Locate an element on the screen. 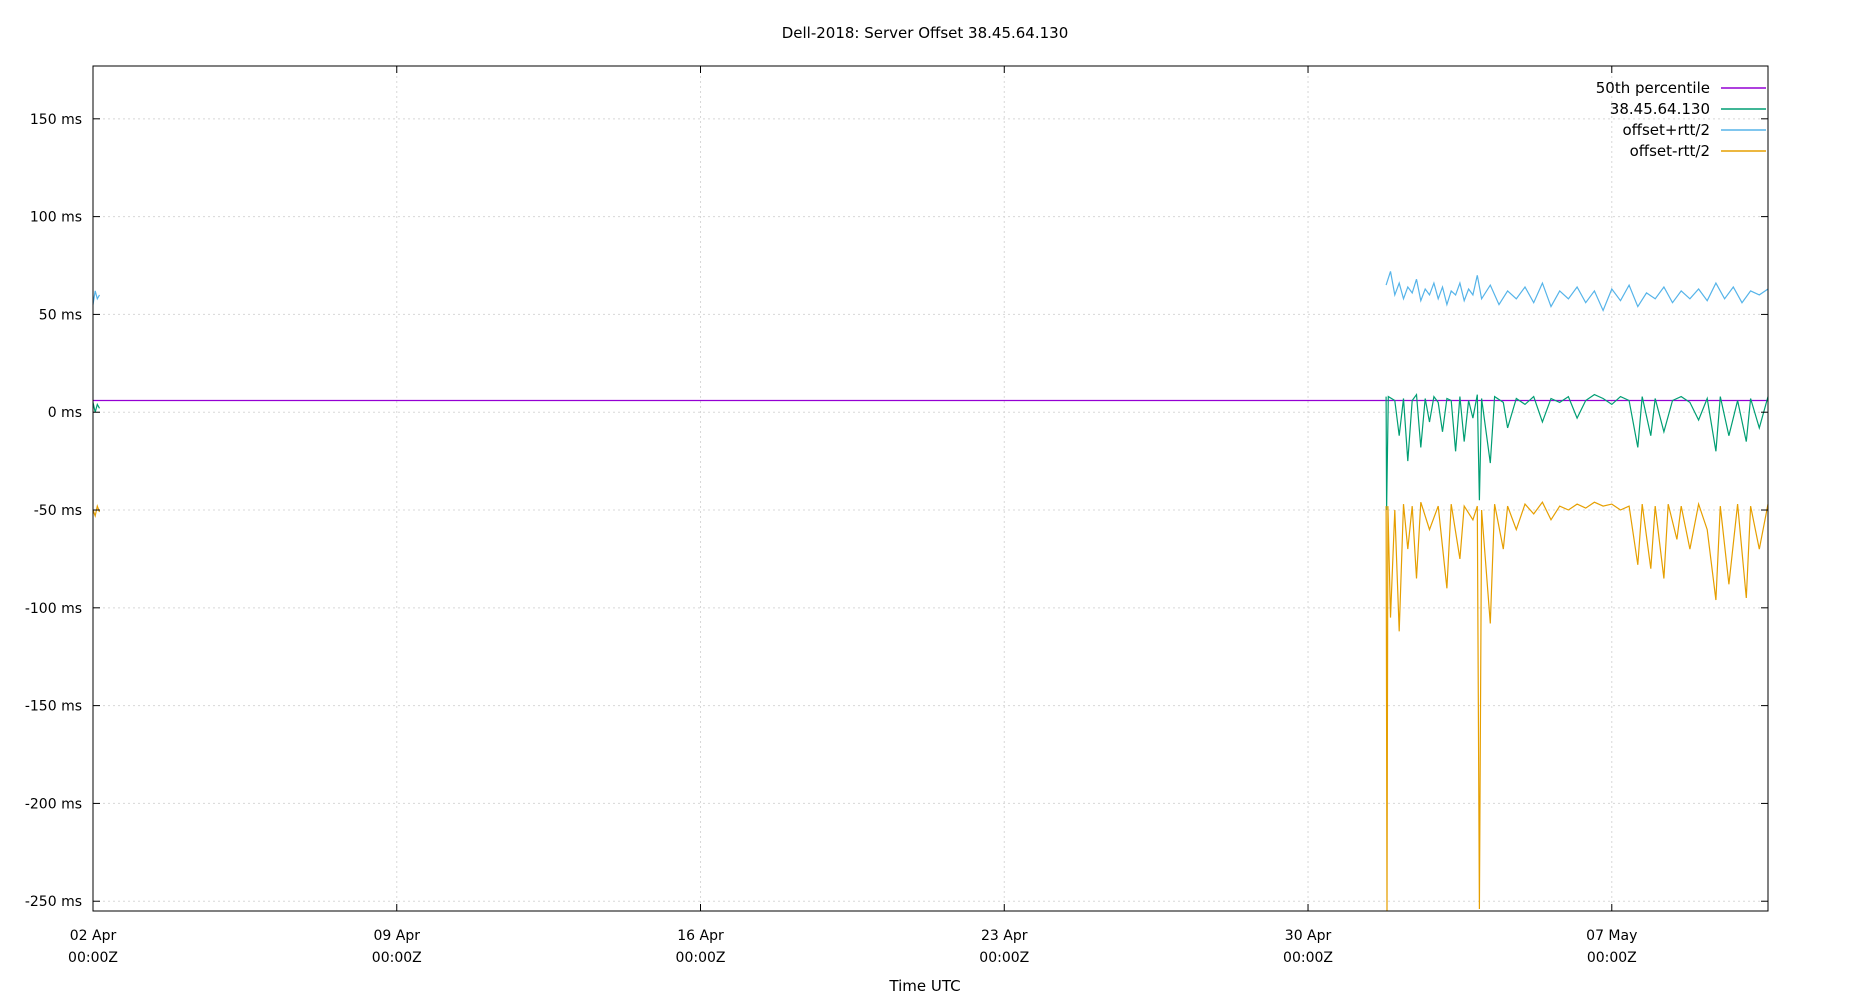 This screenshot has height=1000, width=1850. y-tick-label: -200 ms is located at coordinates (53, 804).